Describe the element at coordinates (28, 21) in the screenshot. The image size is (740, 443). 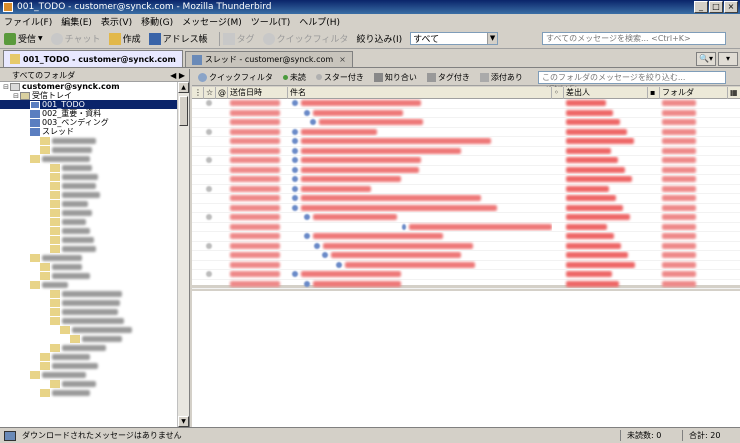
I see `menu-file: ファイル(F)` at that location.